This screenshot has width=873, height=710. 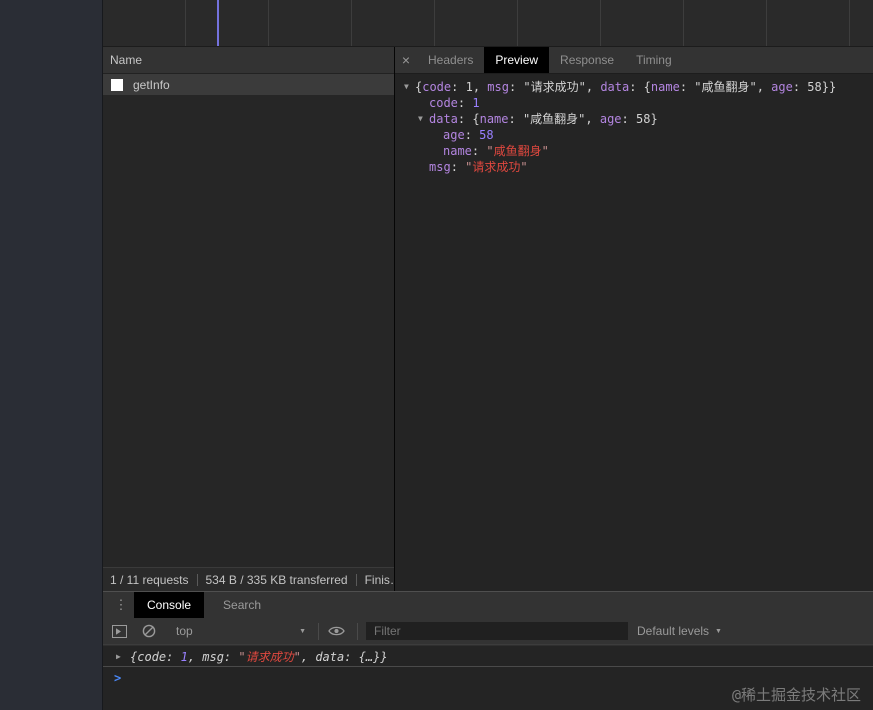 I want to click on log-expand-icon: ▶, so click(x=123, y=656).